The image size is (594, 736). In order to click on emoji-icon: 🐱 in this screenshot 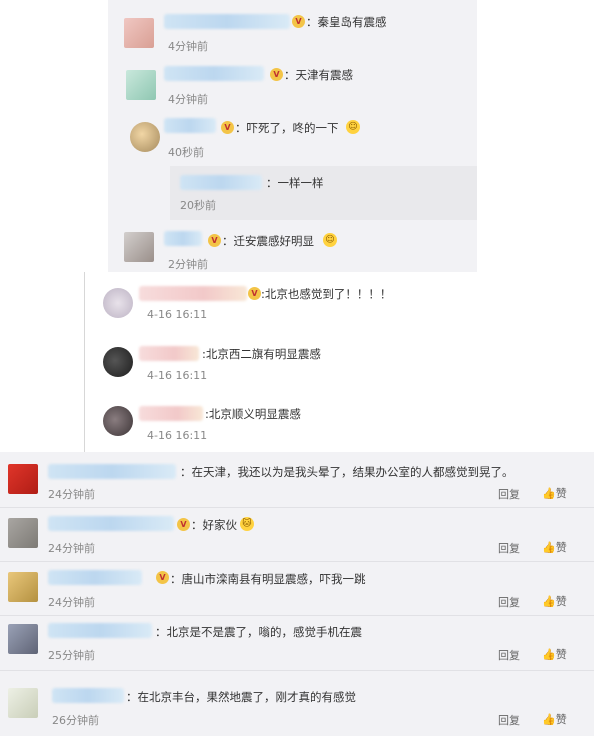, I will do `click(247, 524)`.